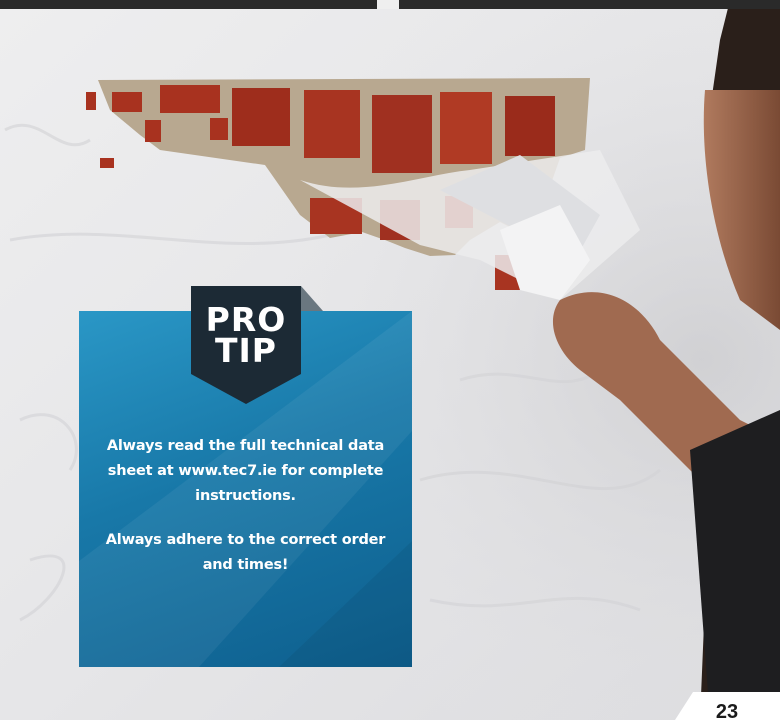 Image resolution: width=780 pixels, height=720 pixels. I want to click on top-photo-strip, so click(390, 4).